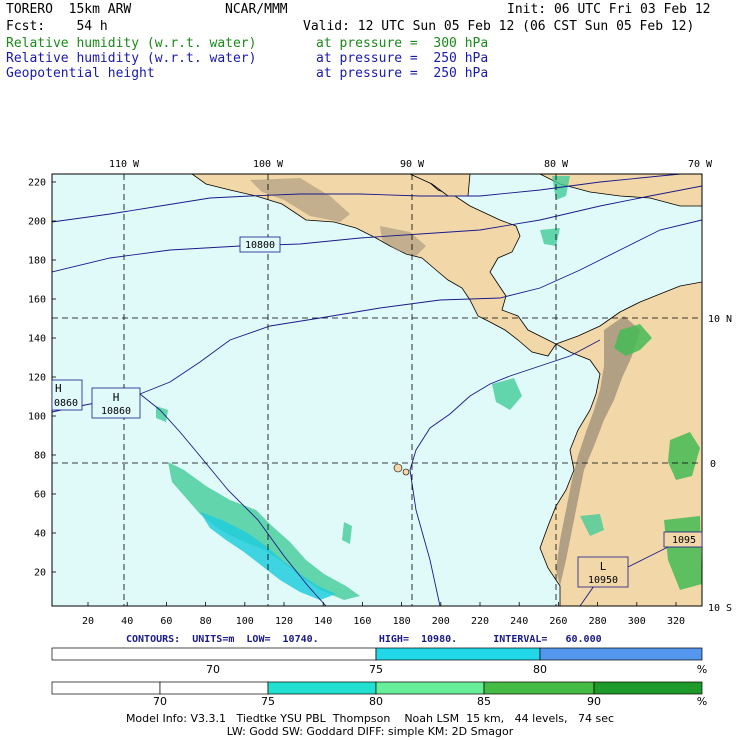 The width and height of the screenshot is (740, 740). What do you see at coordinates (376, 701) in the screenshot?
I see `colorbar2-label: 80` at bounding box center [376, 701].